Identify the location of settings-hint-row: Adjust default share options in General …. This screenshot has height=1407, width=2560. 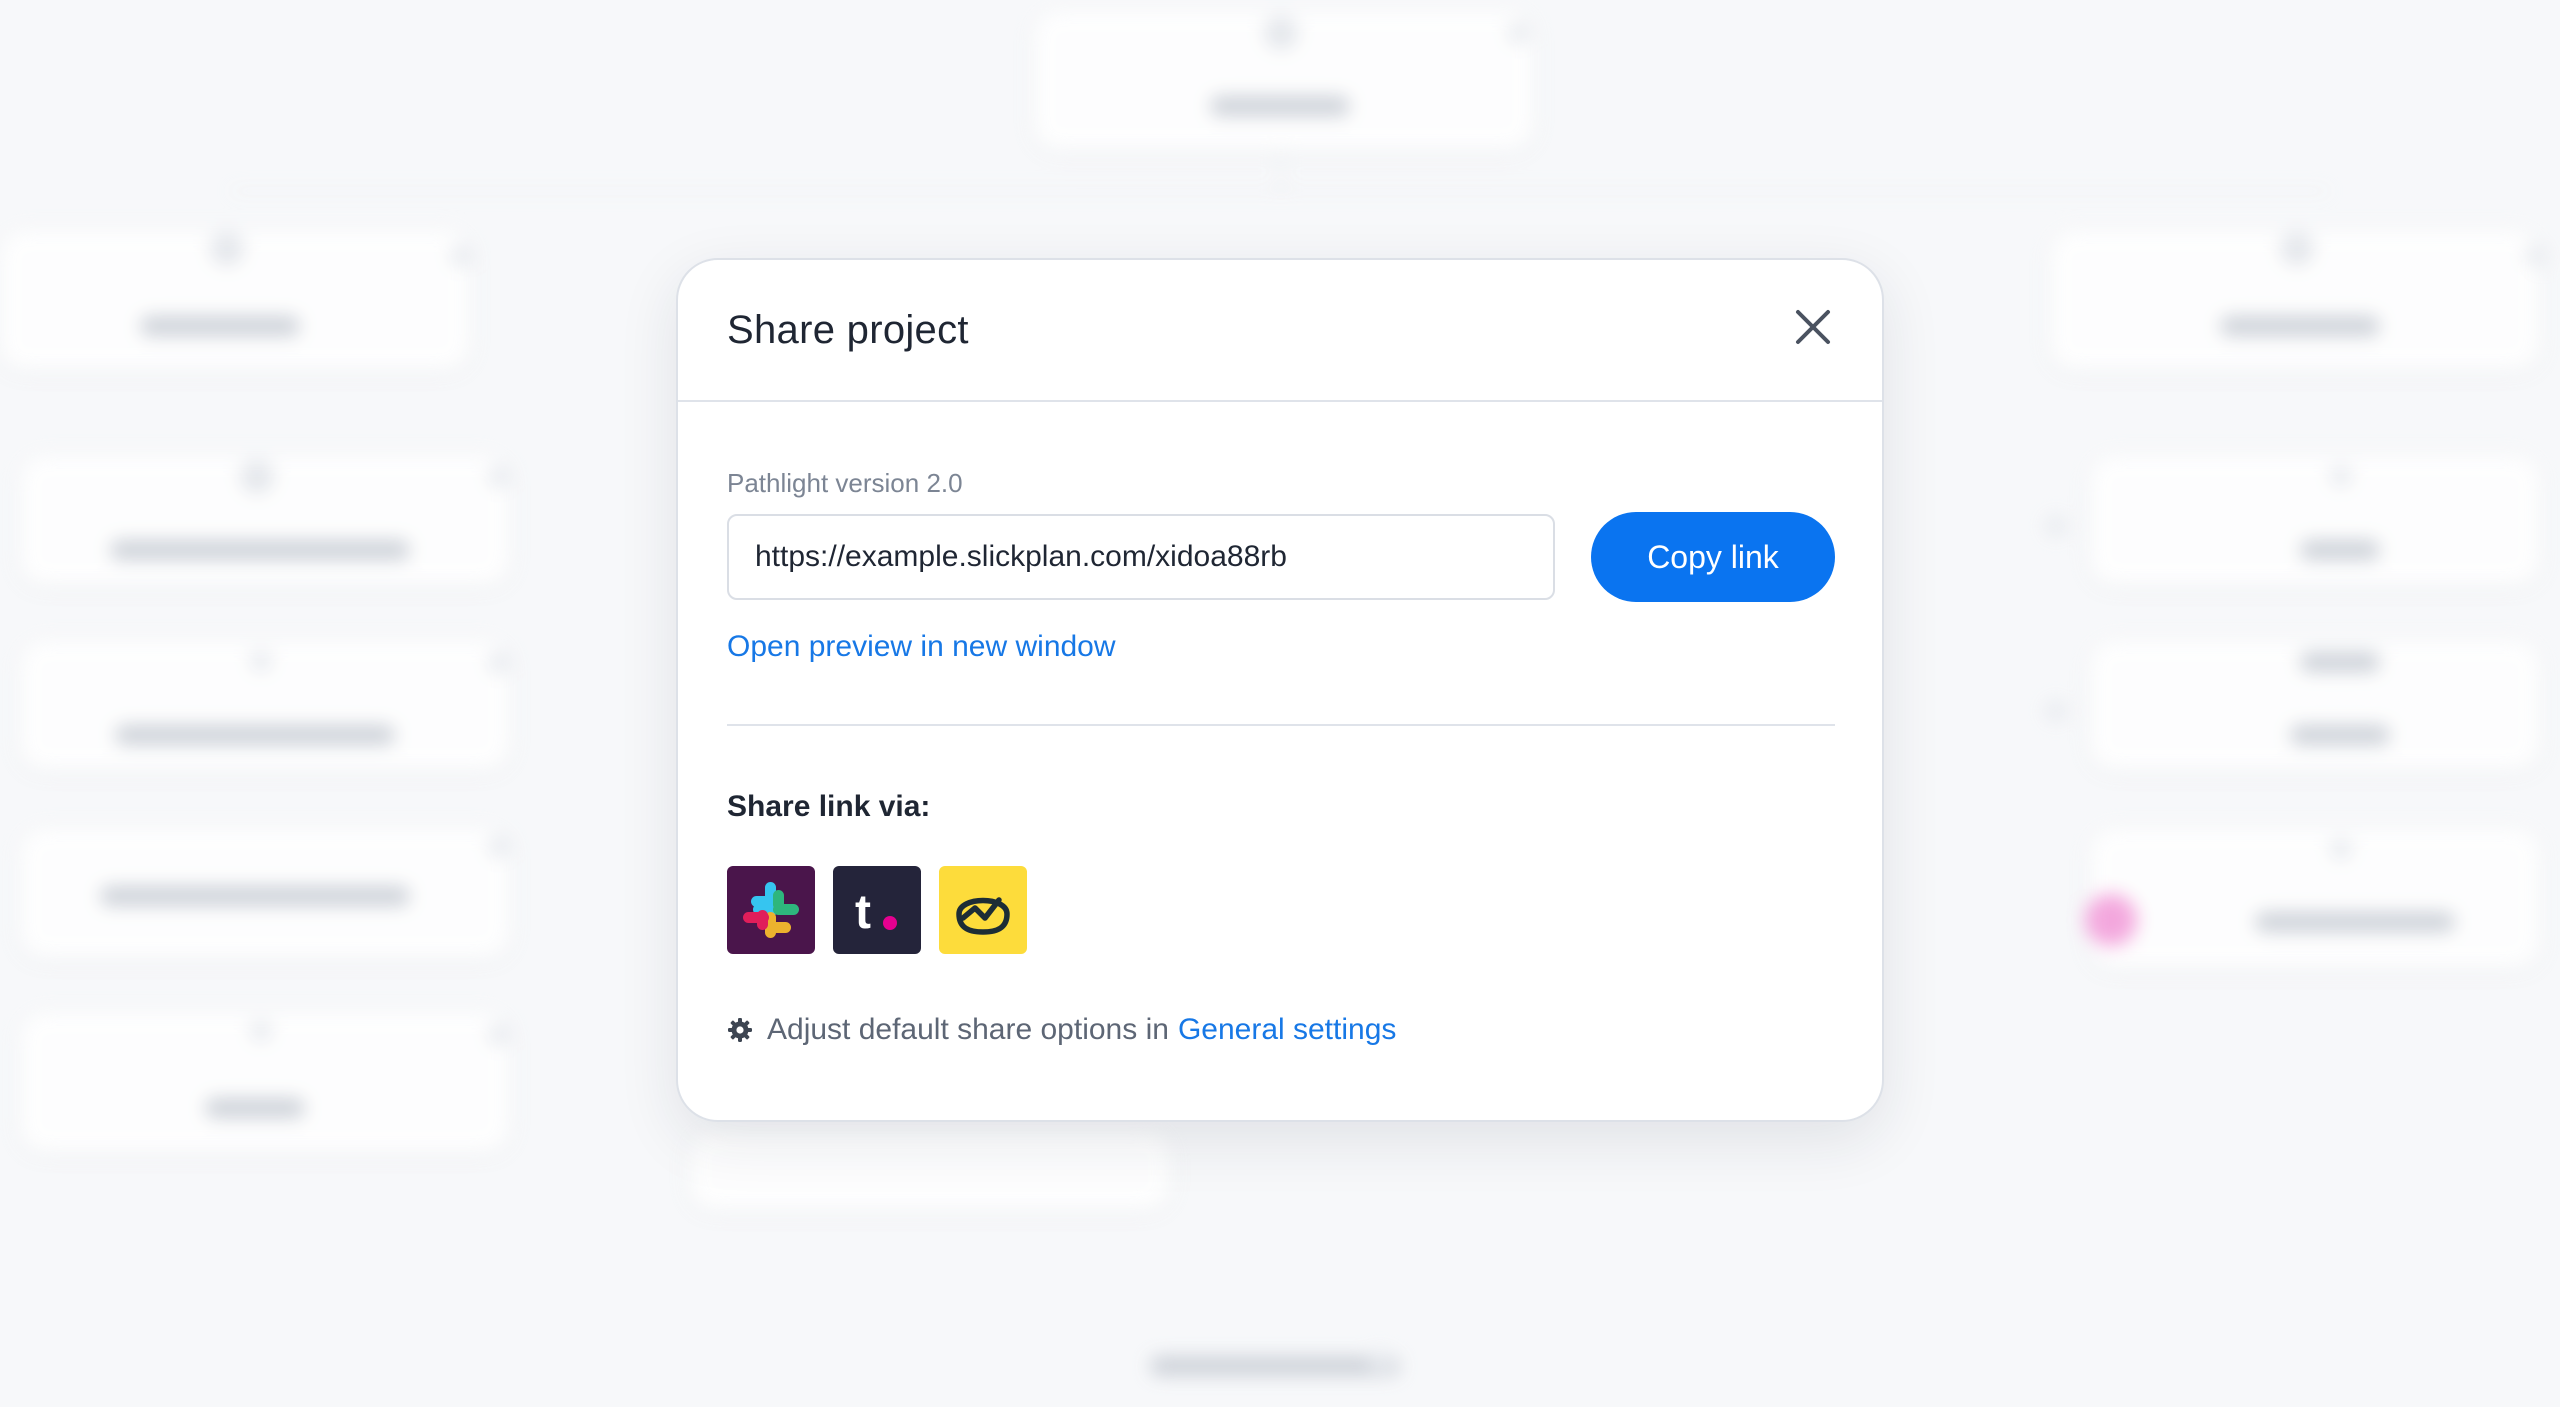
(1061, 1030).